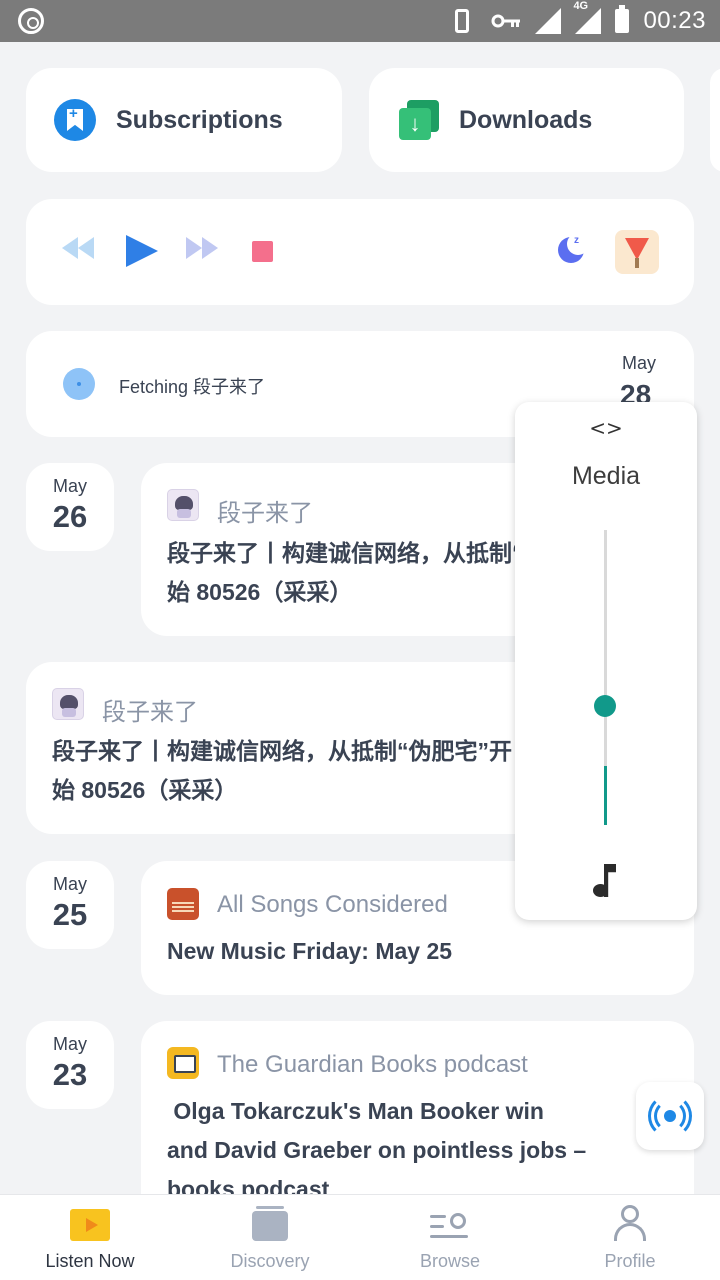 This screenshot has height=1280, width=720. What do you see at coordinates (462, 21) in the screenshot?
I see `vibrate-icon` at bounding box center [462, 21].